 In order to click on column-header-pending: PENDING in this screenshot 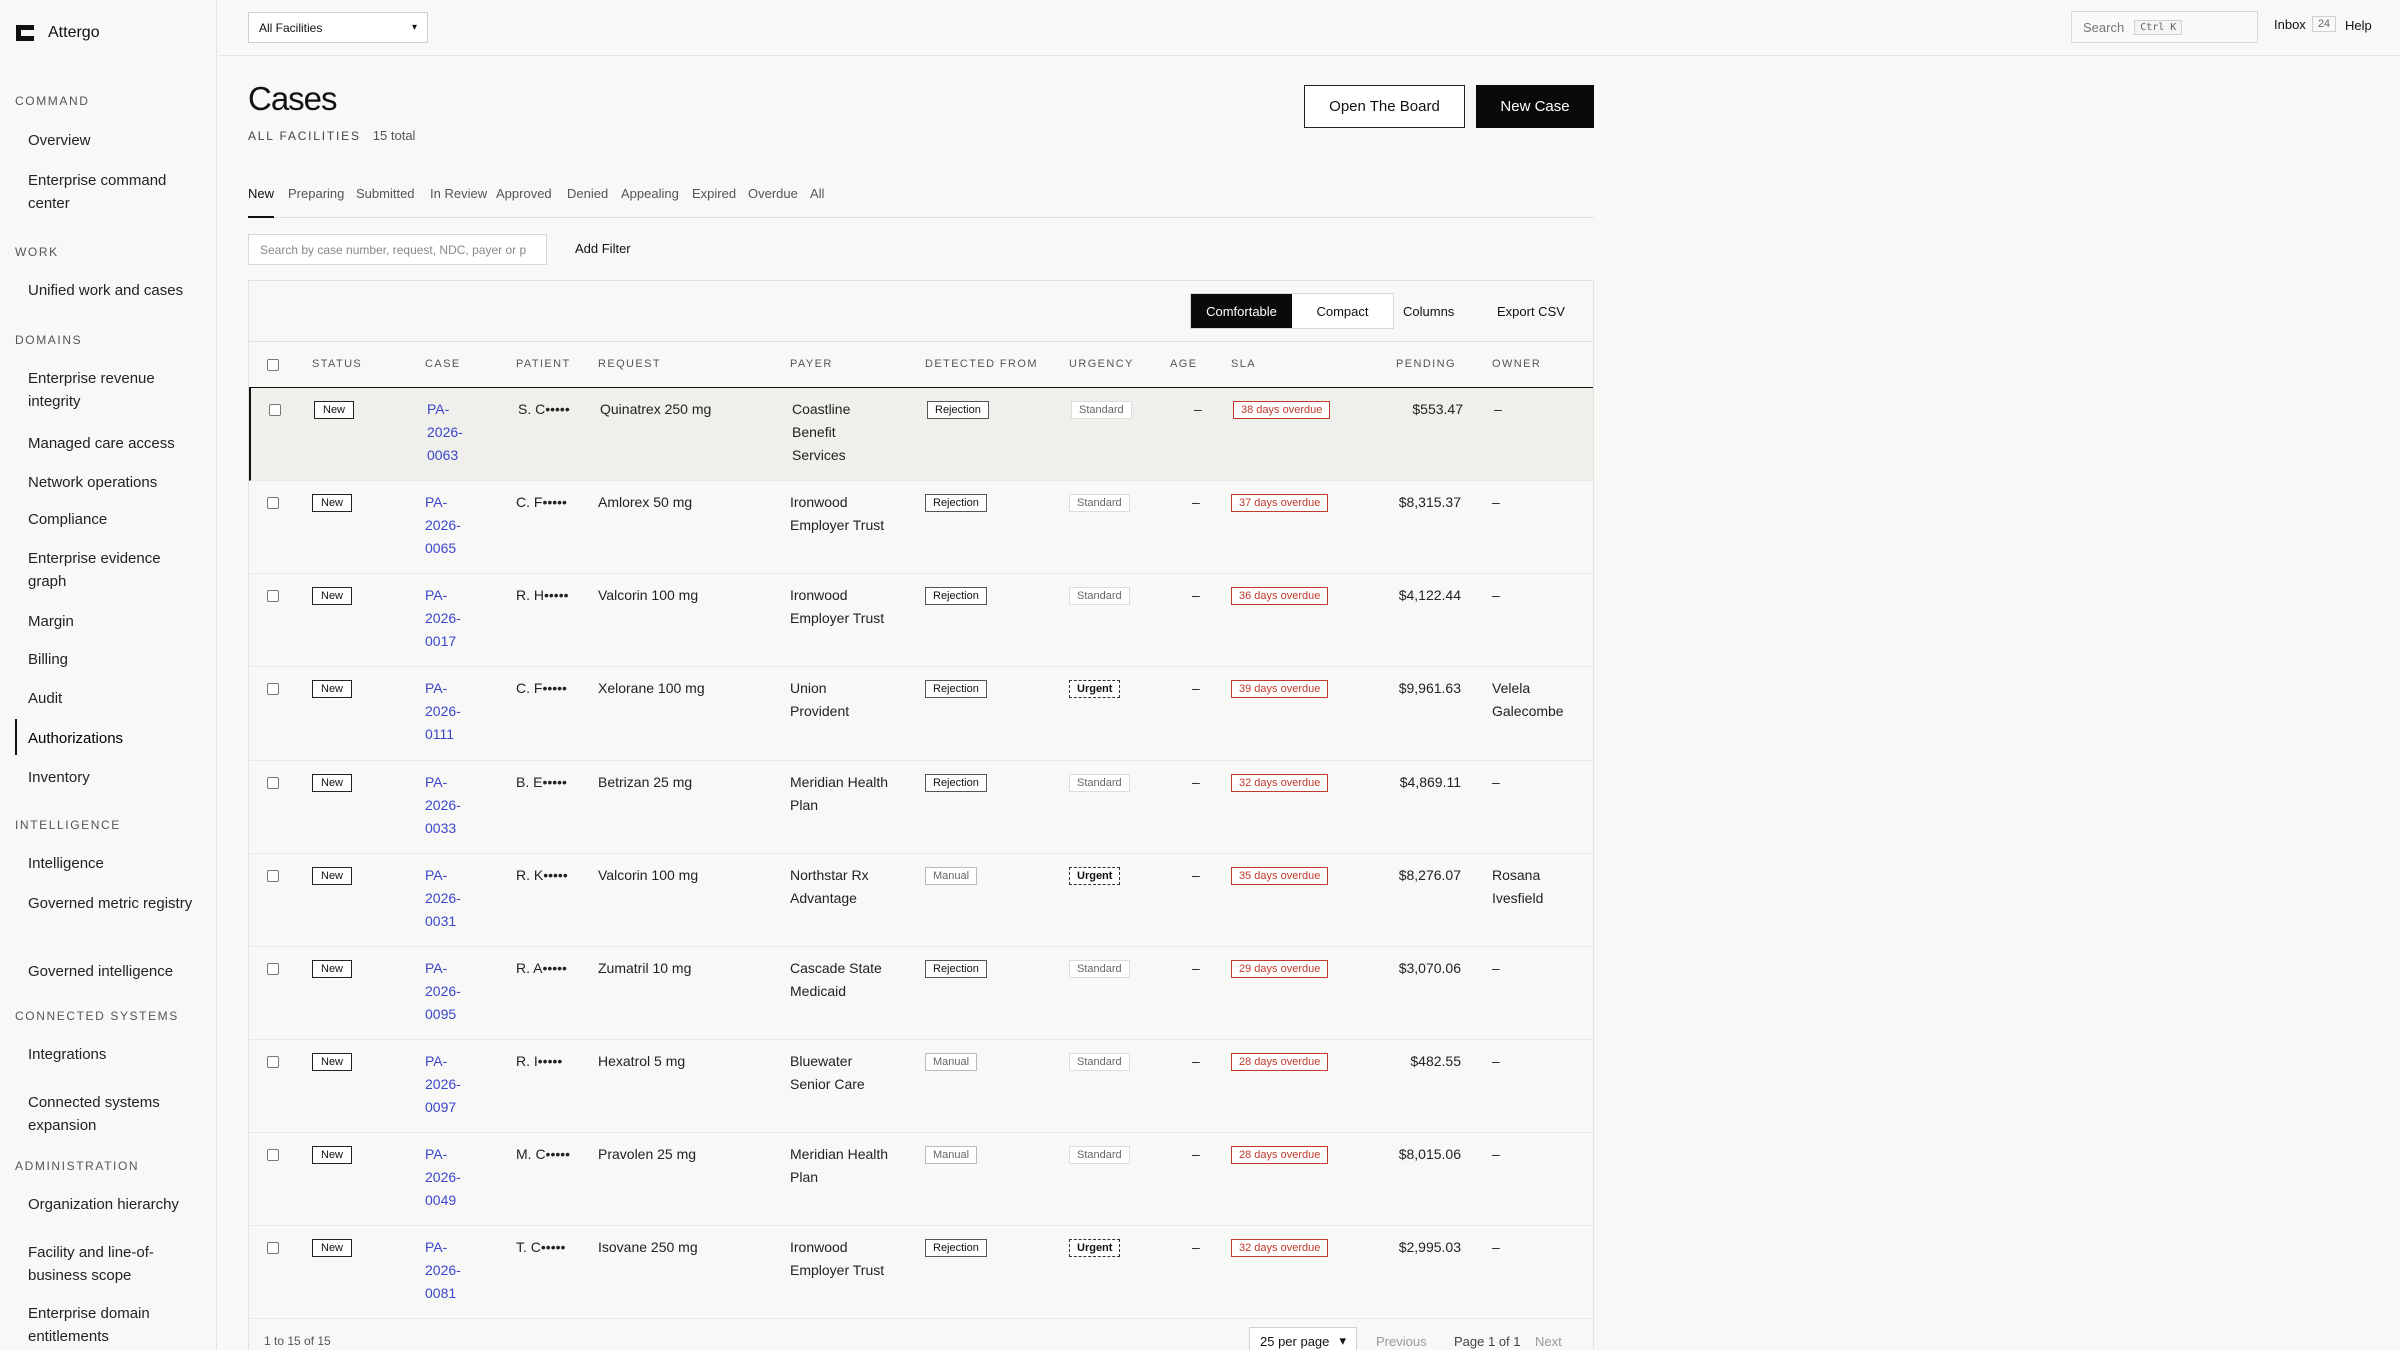, I will do `click(1426, 364)`.